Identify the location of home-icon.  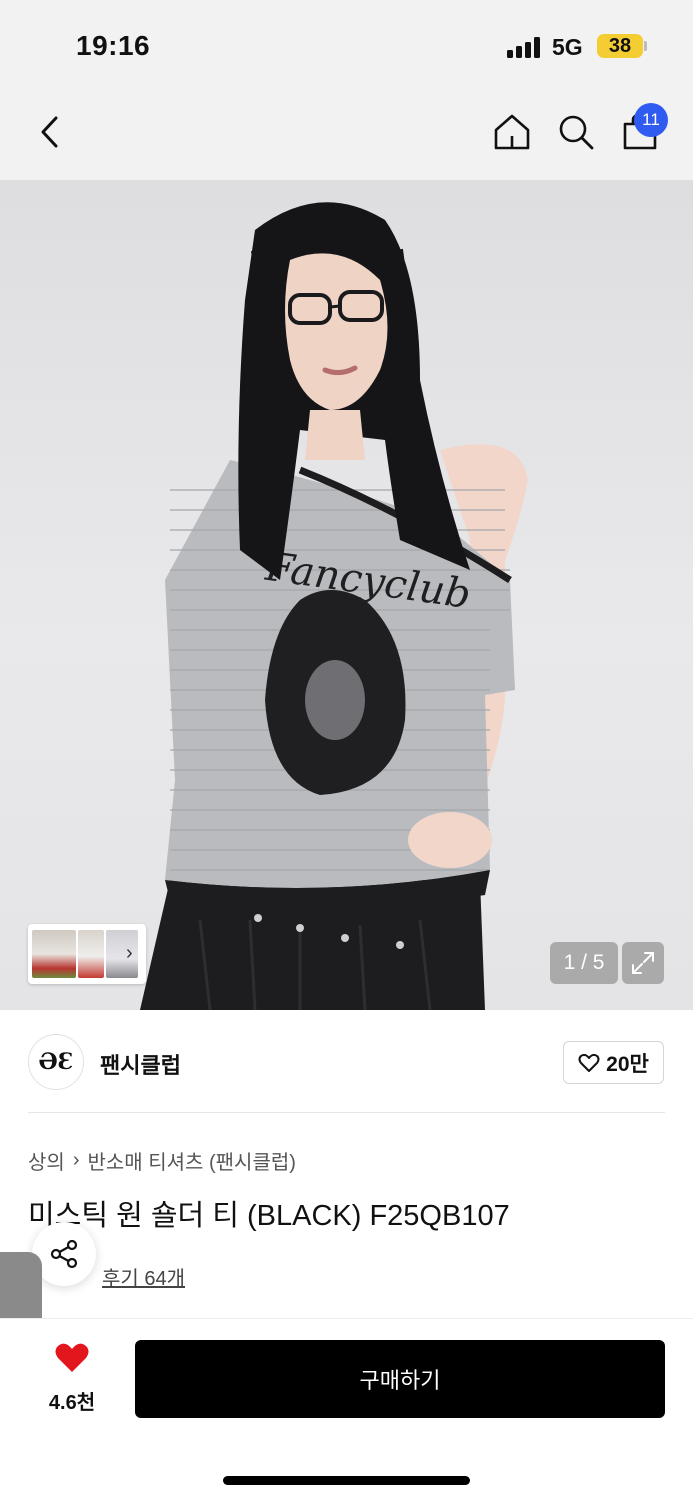
(512, 132).